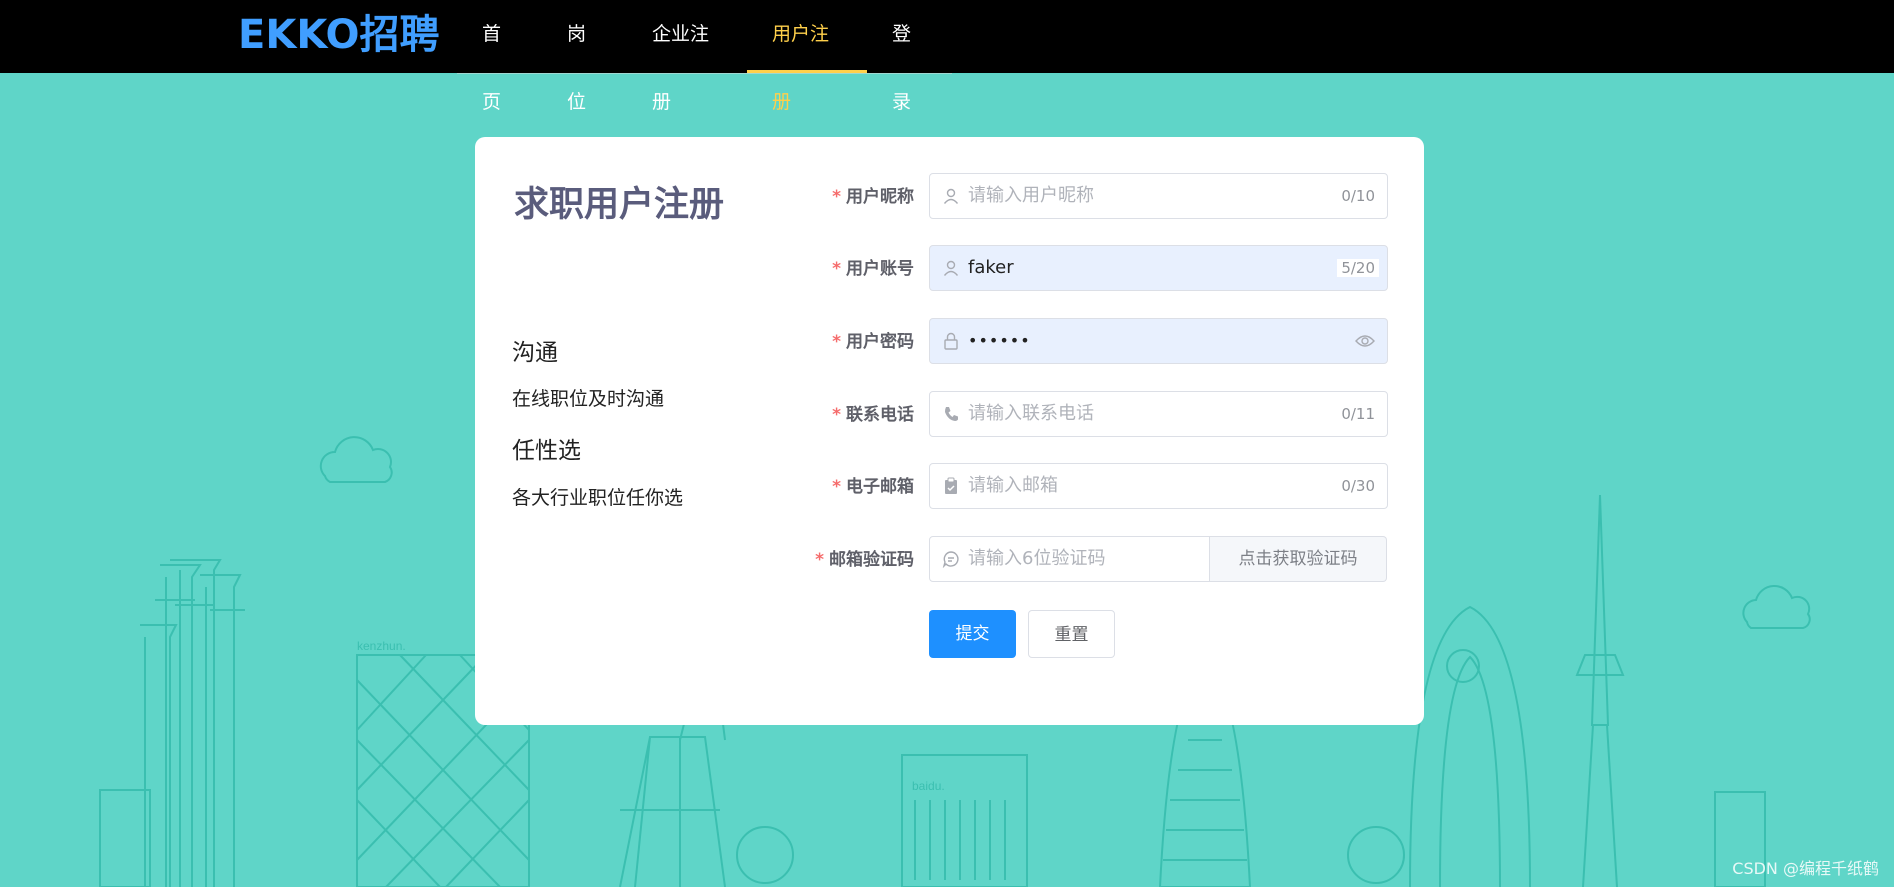 Image resolution: width=1894 pixels, height=887 pixels. I want to click on cctv-building, so click(672, 793).